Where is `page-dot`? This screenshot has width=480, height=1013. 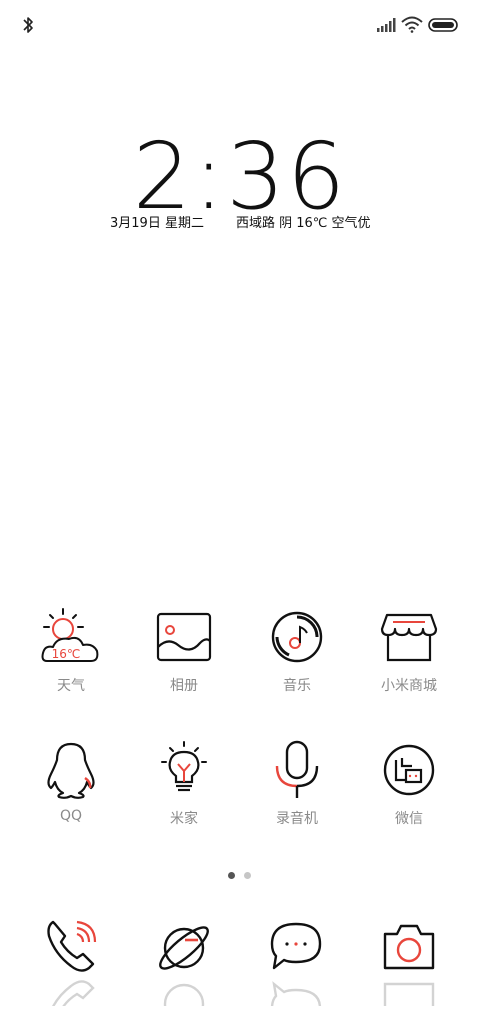 page-dot is located at coordinates (247, 875).